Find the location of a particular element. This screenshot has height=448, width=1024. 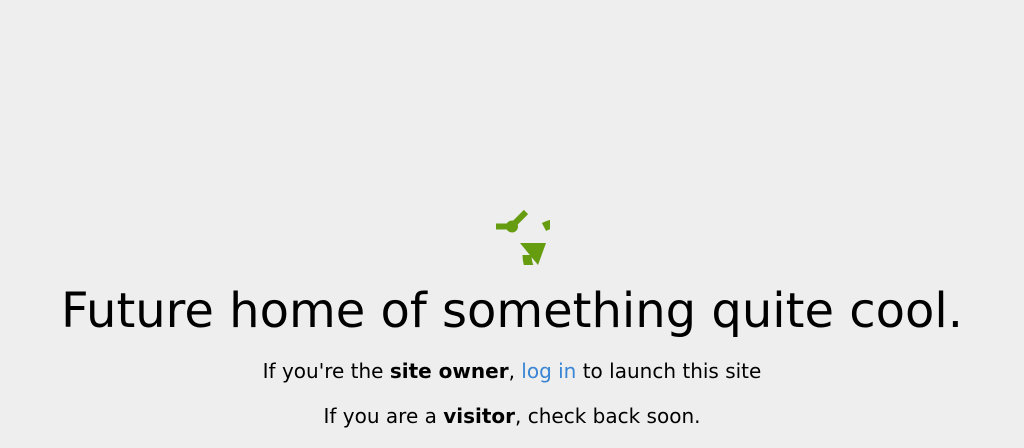

owner-prefix: If you're the is located at coordinates (326, 371).